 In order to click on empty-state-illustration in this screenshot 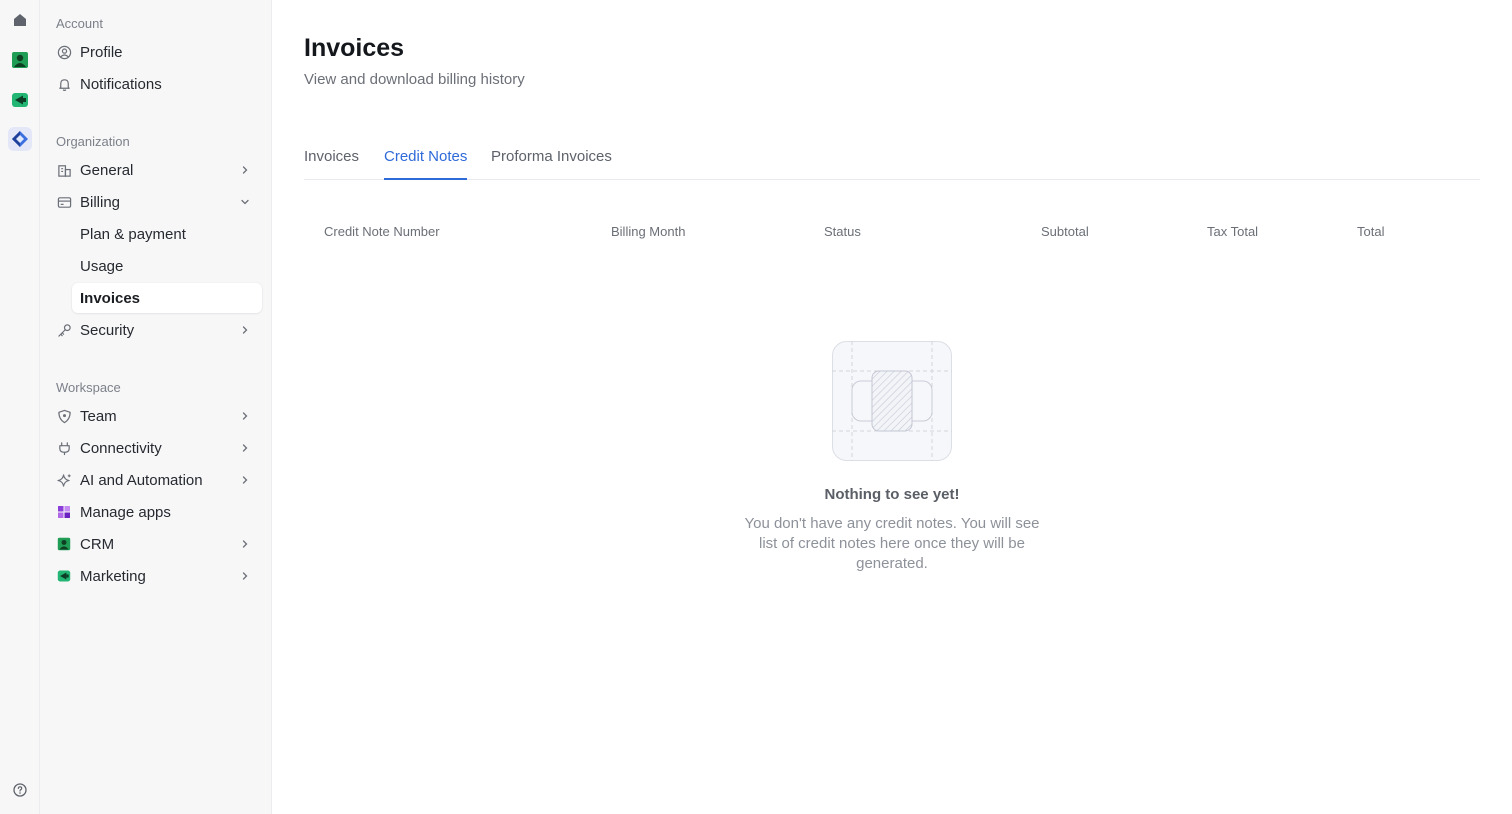, I will do `click(892, 401)`.